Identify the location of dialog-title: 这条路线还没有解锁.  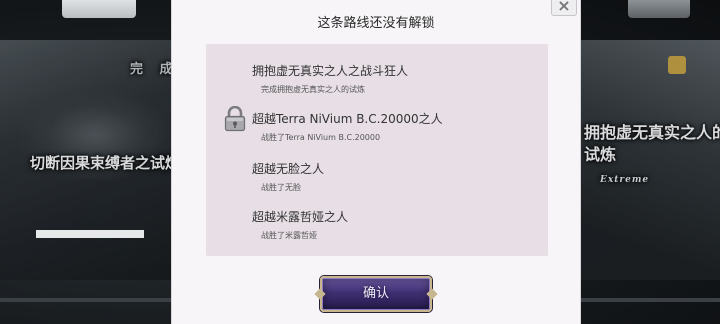
(376, 23).